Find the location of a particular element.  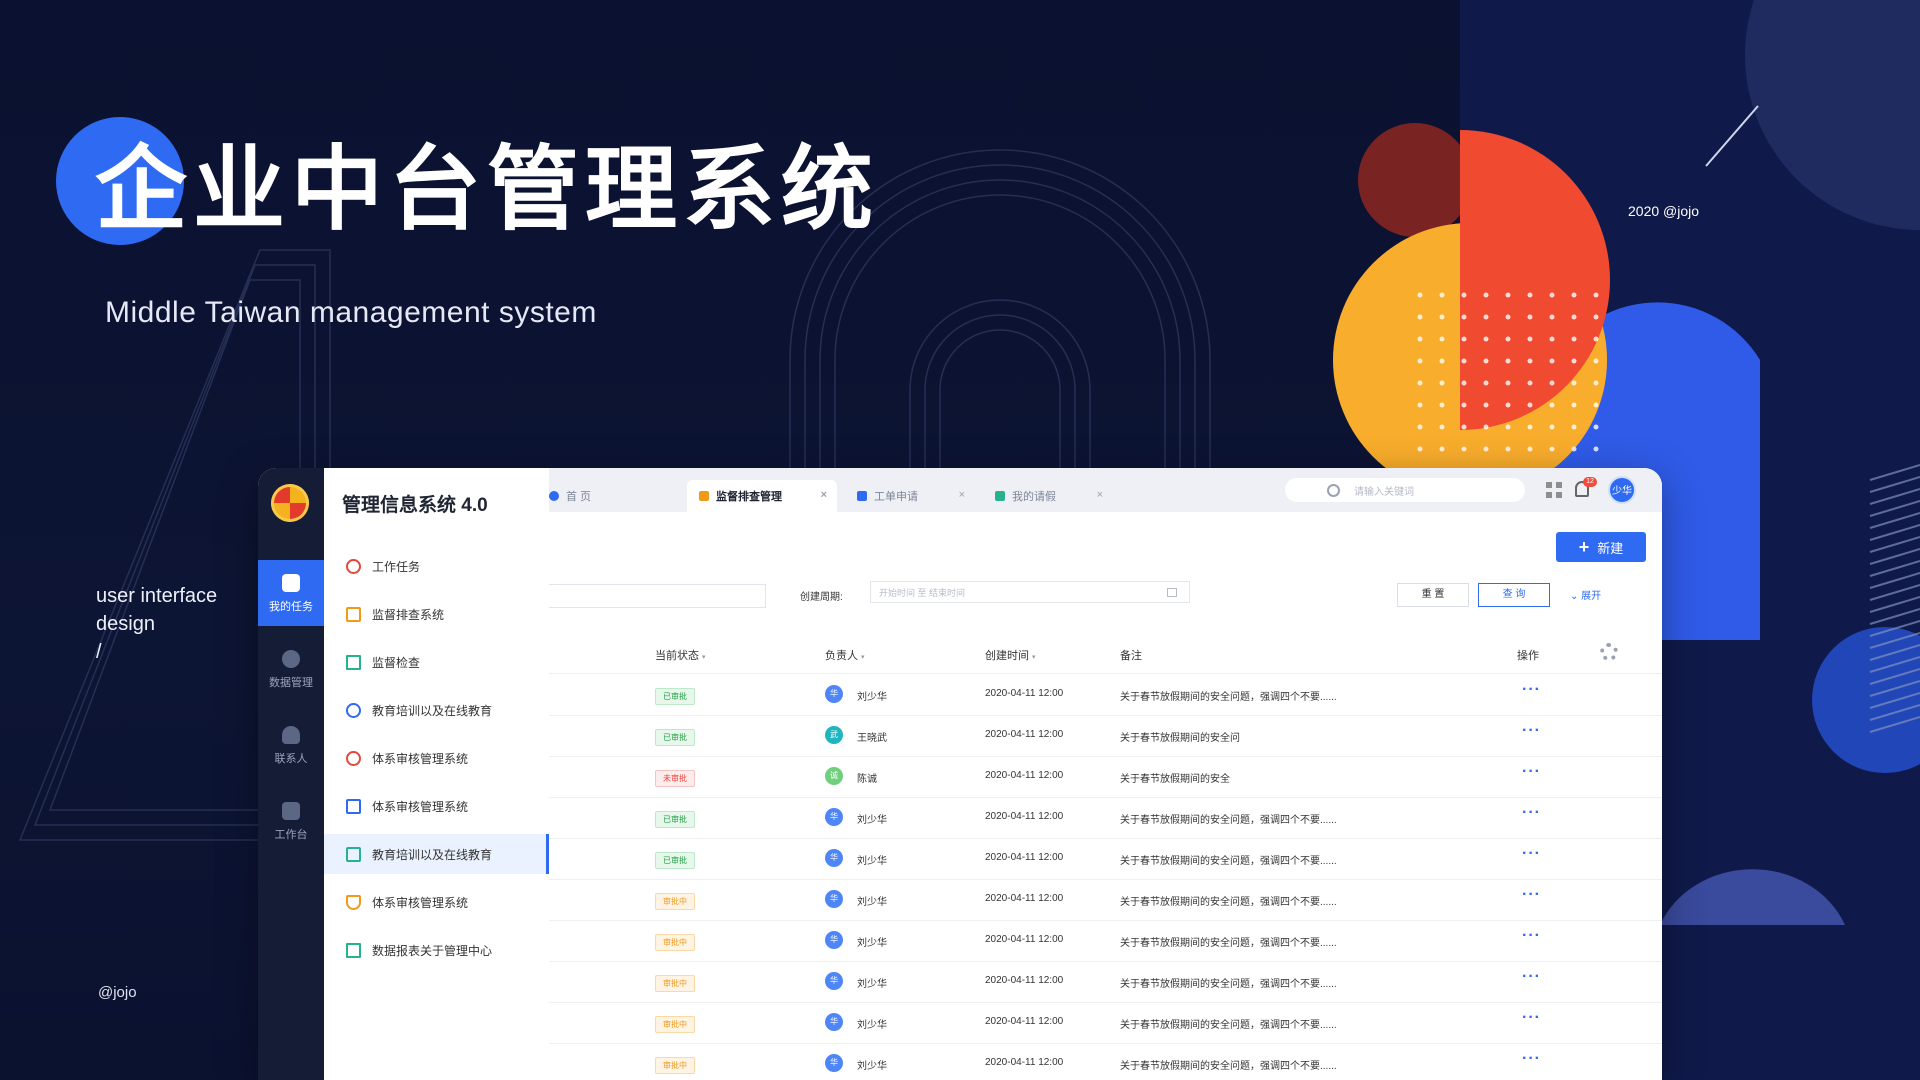

header-created: 创建时间 ▾ is located at coordinates (1010, 655).